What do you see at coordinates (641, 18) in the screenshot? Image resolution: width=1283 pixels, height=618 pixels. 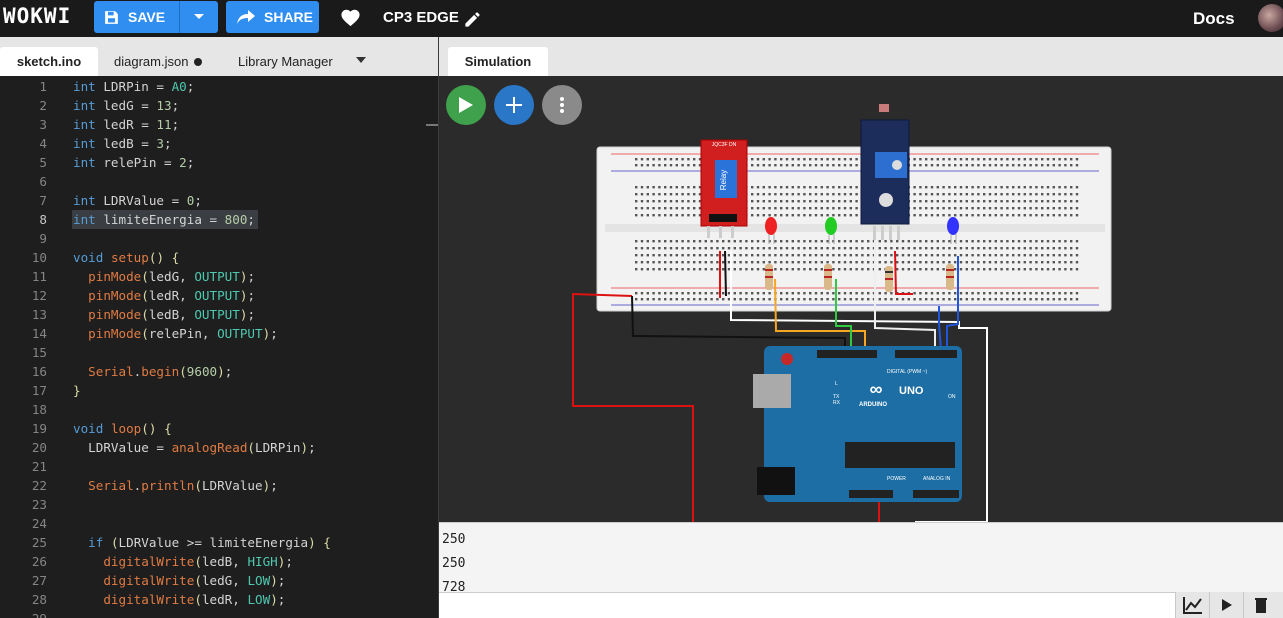 I see `top-bar: WOKWI SAVE SHARE CP3 EDGE Docs` at bounding box center [641, 18].